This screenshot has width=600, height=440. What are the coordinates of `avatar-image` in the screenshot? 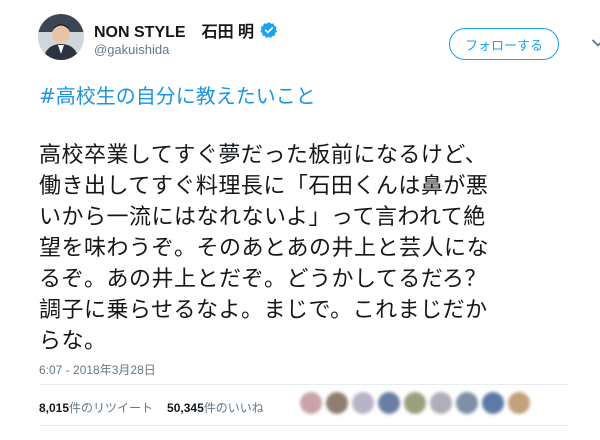 It's located at (61, 37).